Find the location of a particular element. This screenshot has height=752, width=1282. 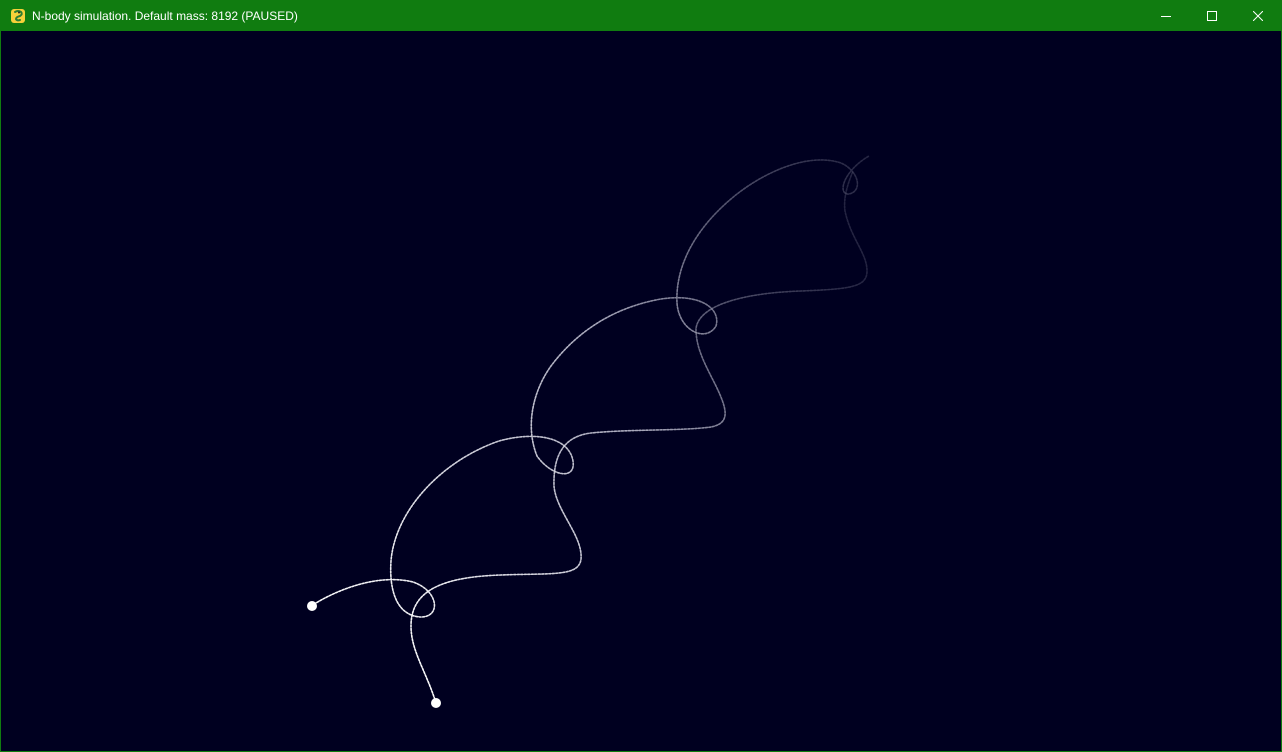

close-button is located at coordinates (1258, 16).